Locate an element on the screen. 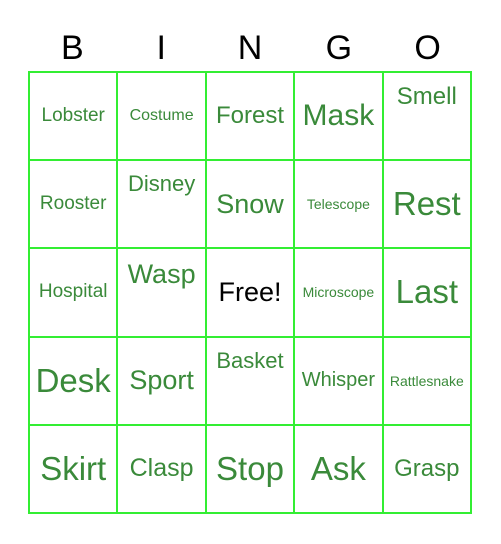 The height and width of the screenshot is (544, 501). cell-label: Hospital is located at coordinates (73, 292).